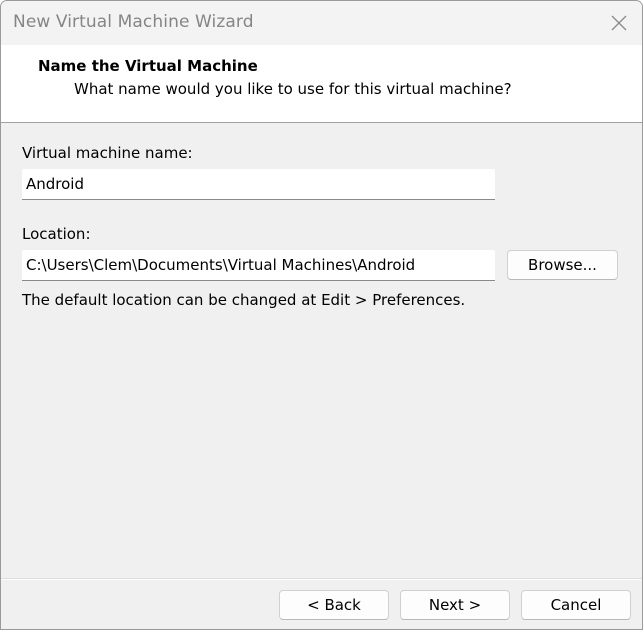 The image size is (643, 630). What do you see at coordinates (133, 22) in the screenshot?
I see `window-title: New Virtual Machine Wizard` at bounding box center [133, 22].